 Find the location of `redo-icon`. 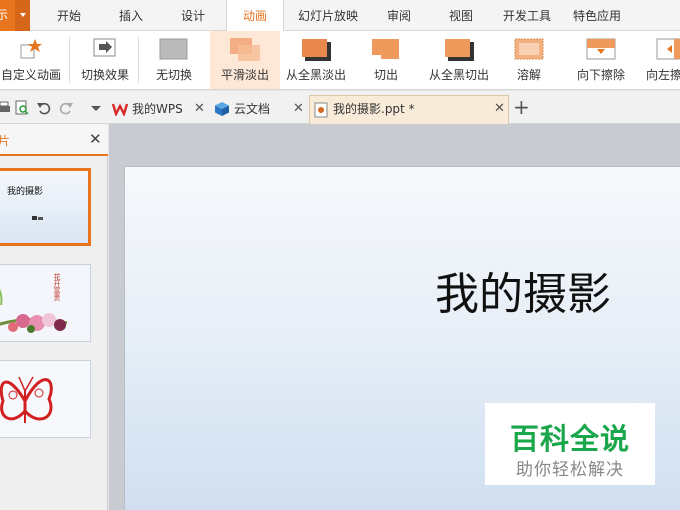

redo-icon is located at coordinates (66, 108).